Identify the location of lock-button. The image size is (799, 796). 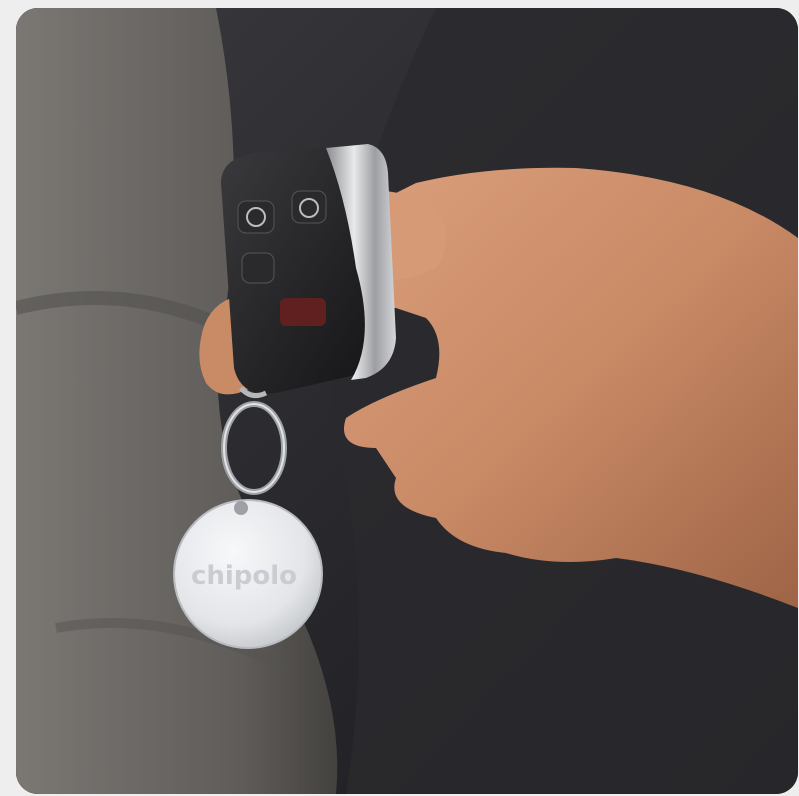
(256, 217).